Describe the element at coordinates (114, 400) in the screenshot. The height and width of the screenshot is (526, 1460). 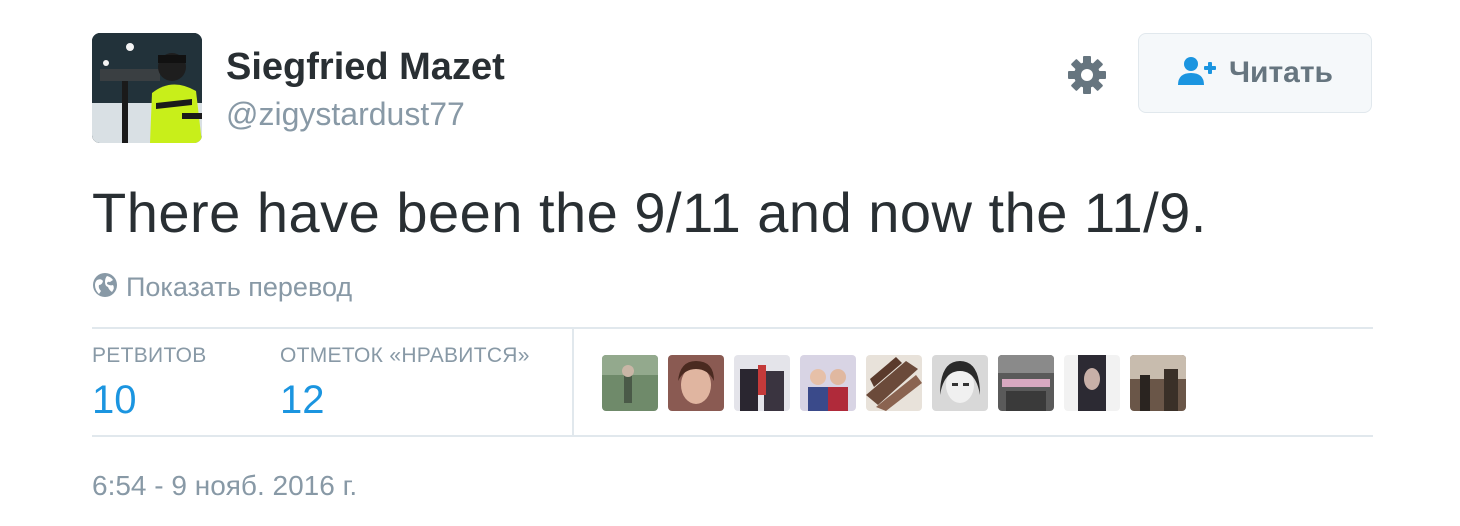
I see `retweets-count: 10` at that location.